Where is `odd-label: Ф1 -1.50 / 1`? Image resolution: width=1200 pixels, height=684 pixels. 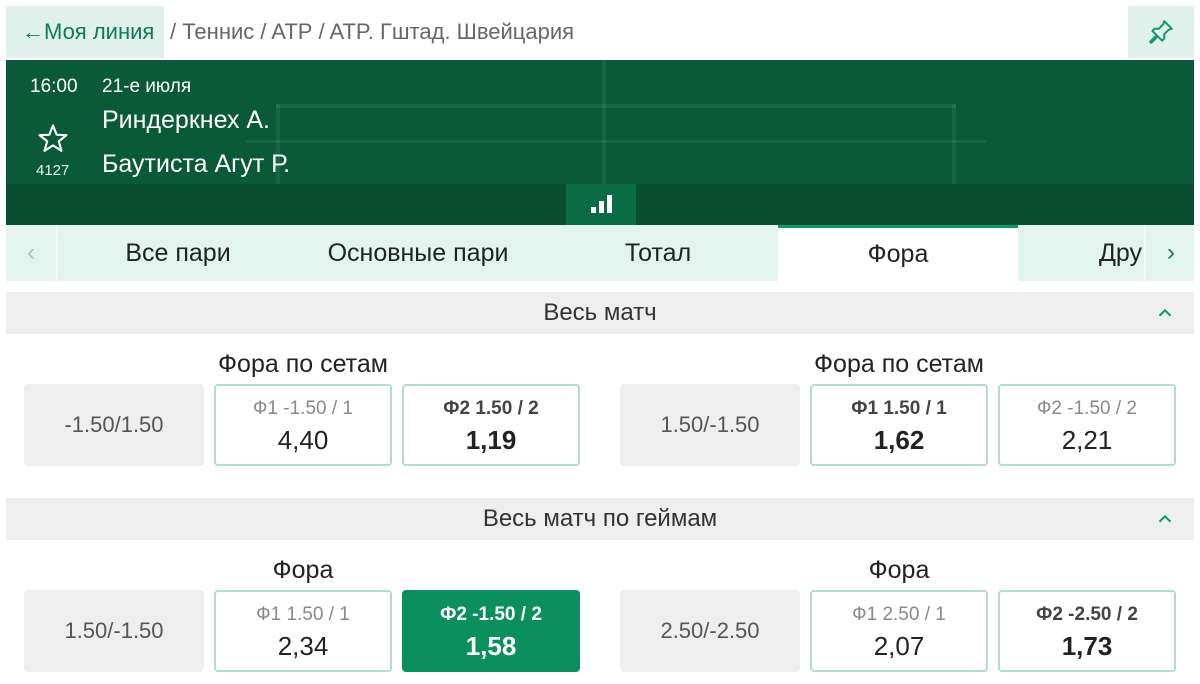
odd-label: Ф1 -1.50 / 1 is located at coordinates (302, 408).